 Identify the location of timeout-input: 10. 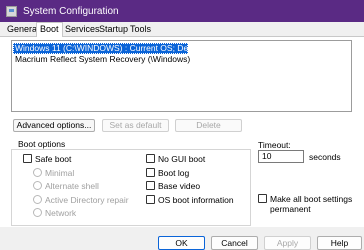
(281, 156).